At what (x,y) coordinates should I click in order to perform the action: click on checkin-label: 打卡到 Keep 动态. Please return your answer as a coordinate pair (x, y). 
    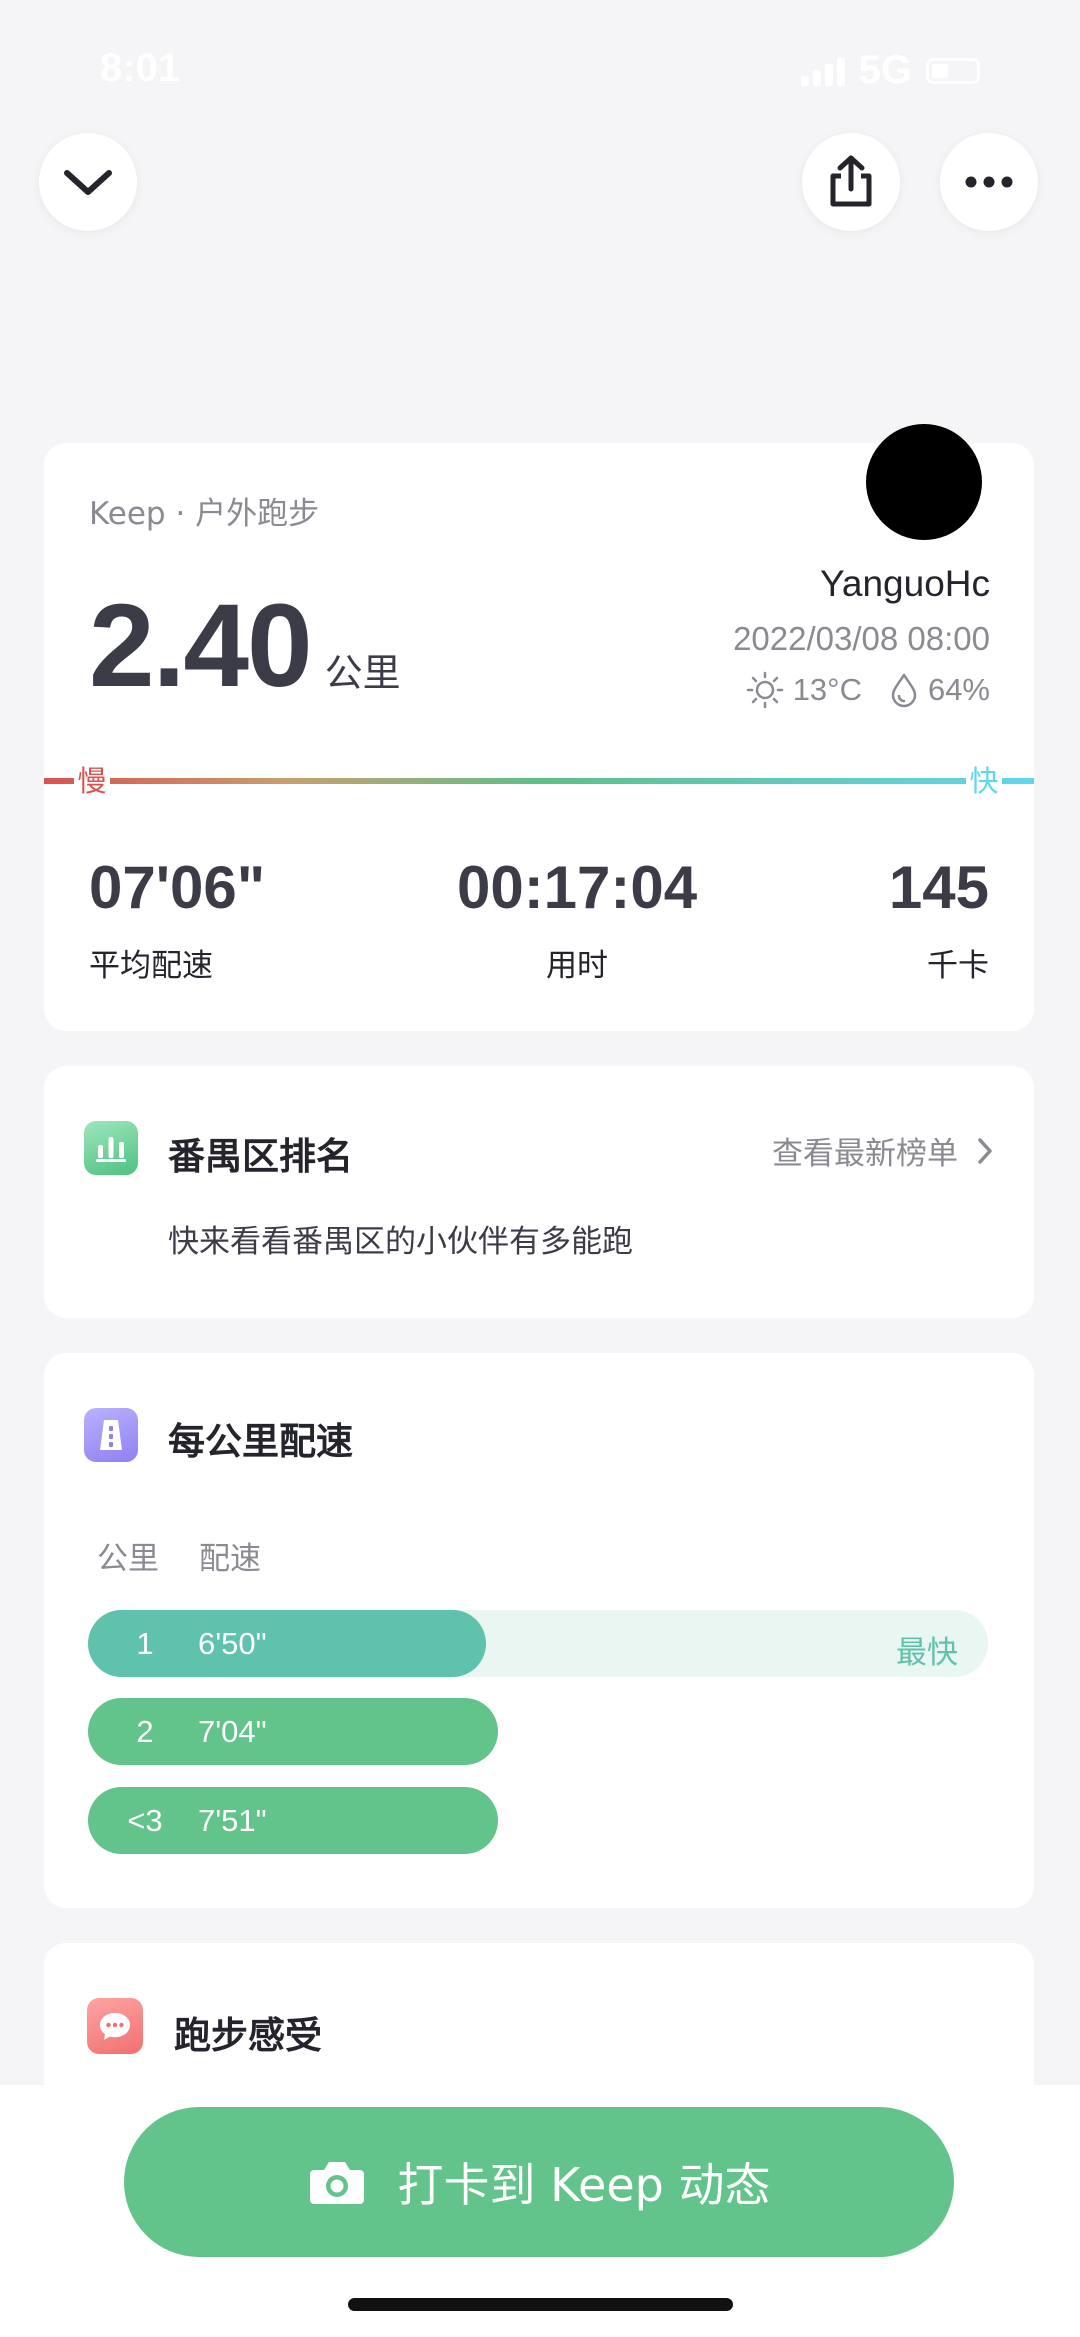
    Looking at the image, I should click on (584, 2185).